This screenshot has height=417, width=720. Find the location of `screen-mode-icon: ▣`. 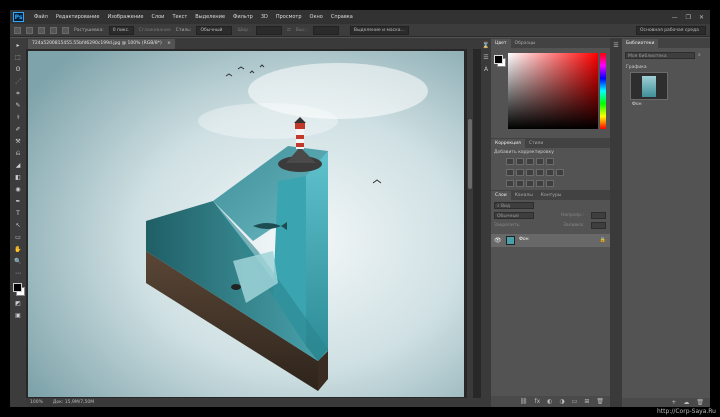

screen-mode-icon: ▣ is located at coordinates (18, 316).